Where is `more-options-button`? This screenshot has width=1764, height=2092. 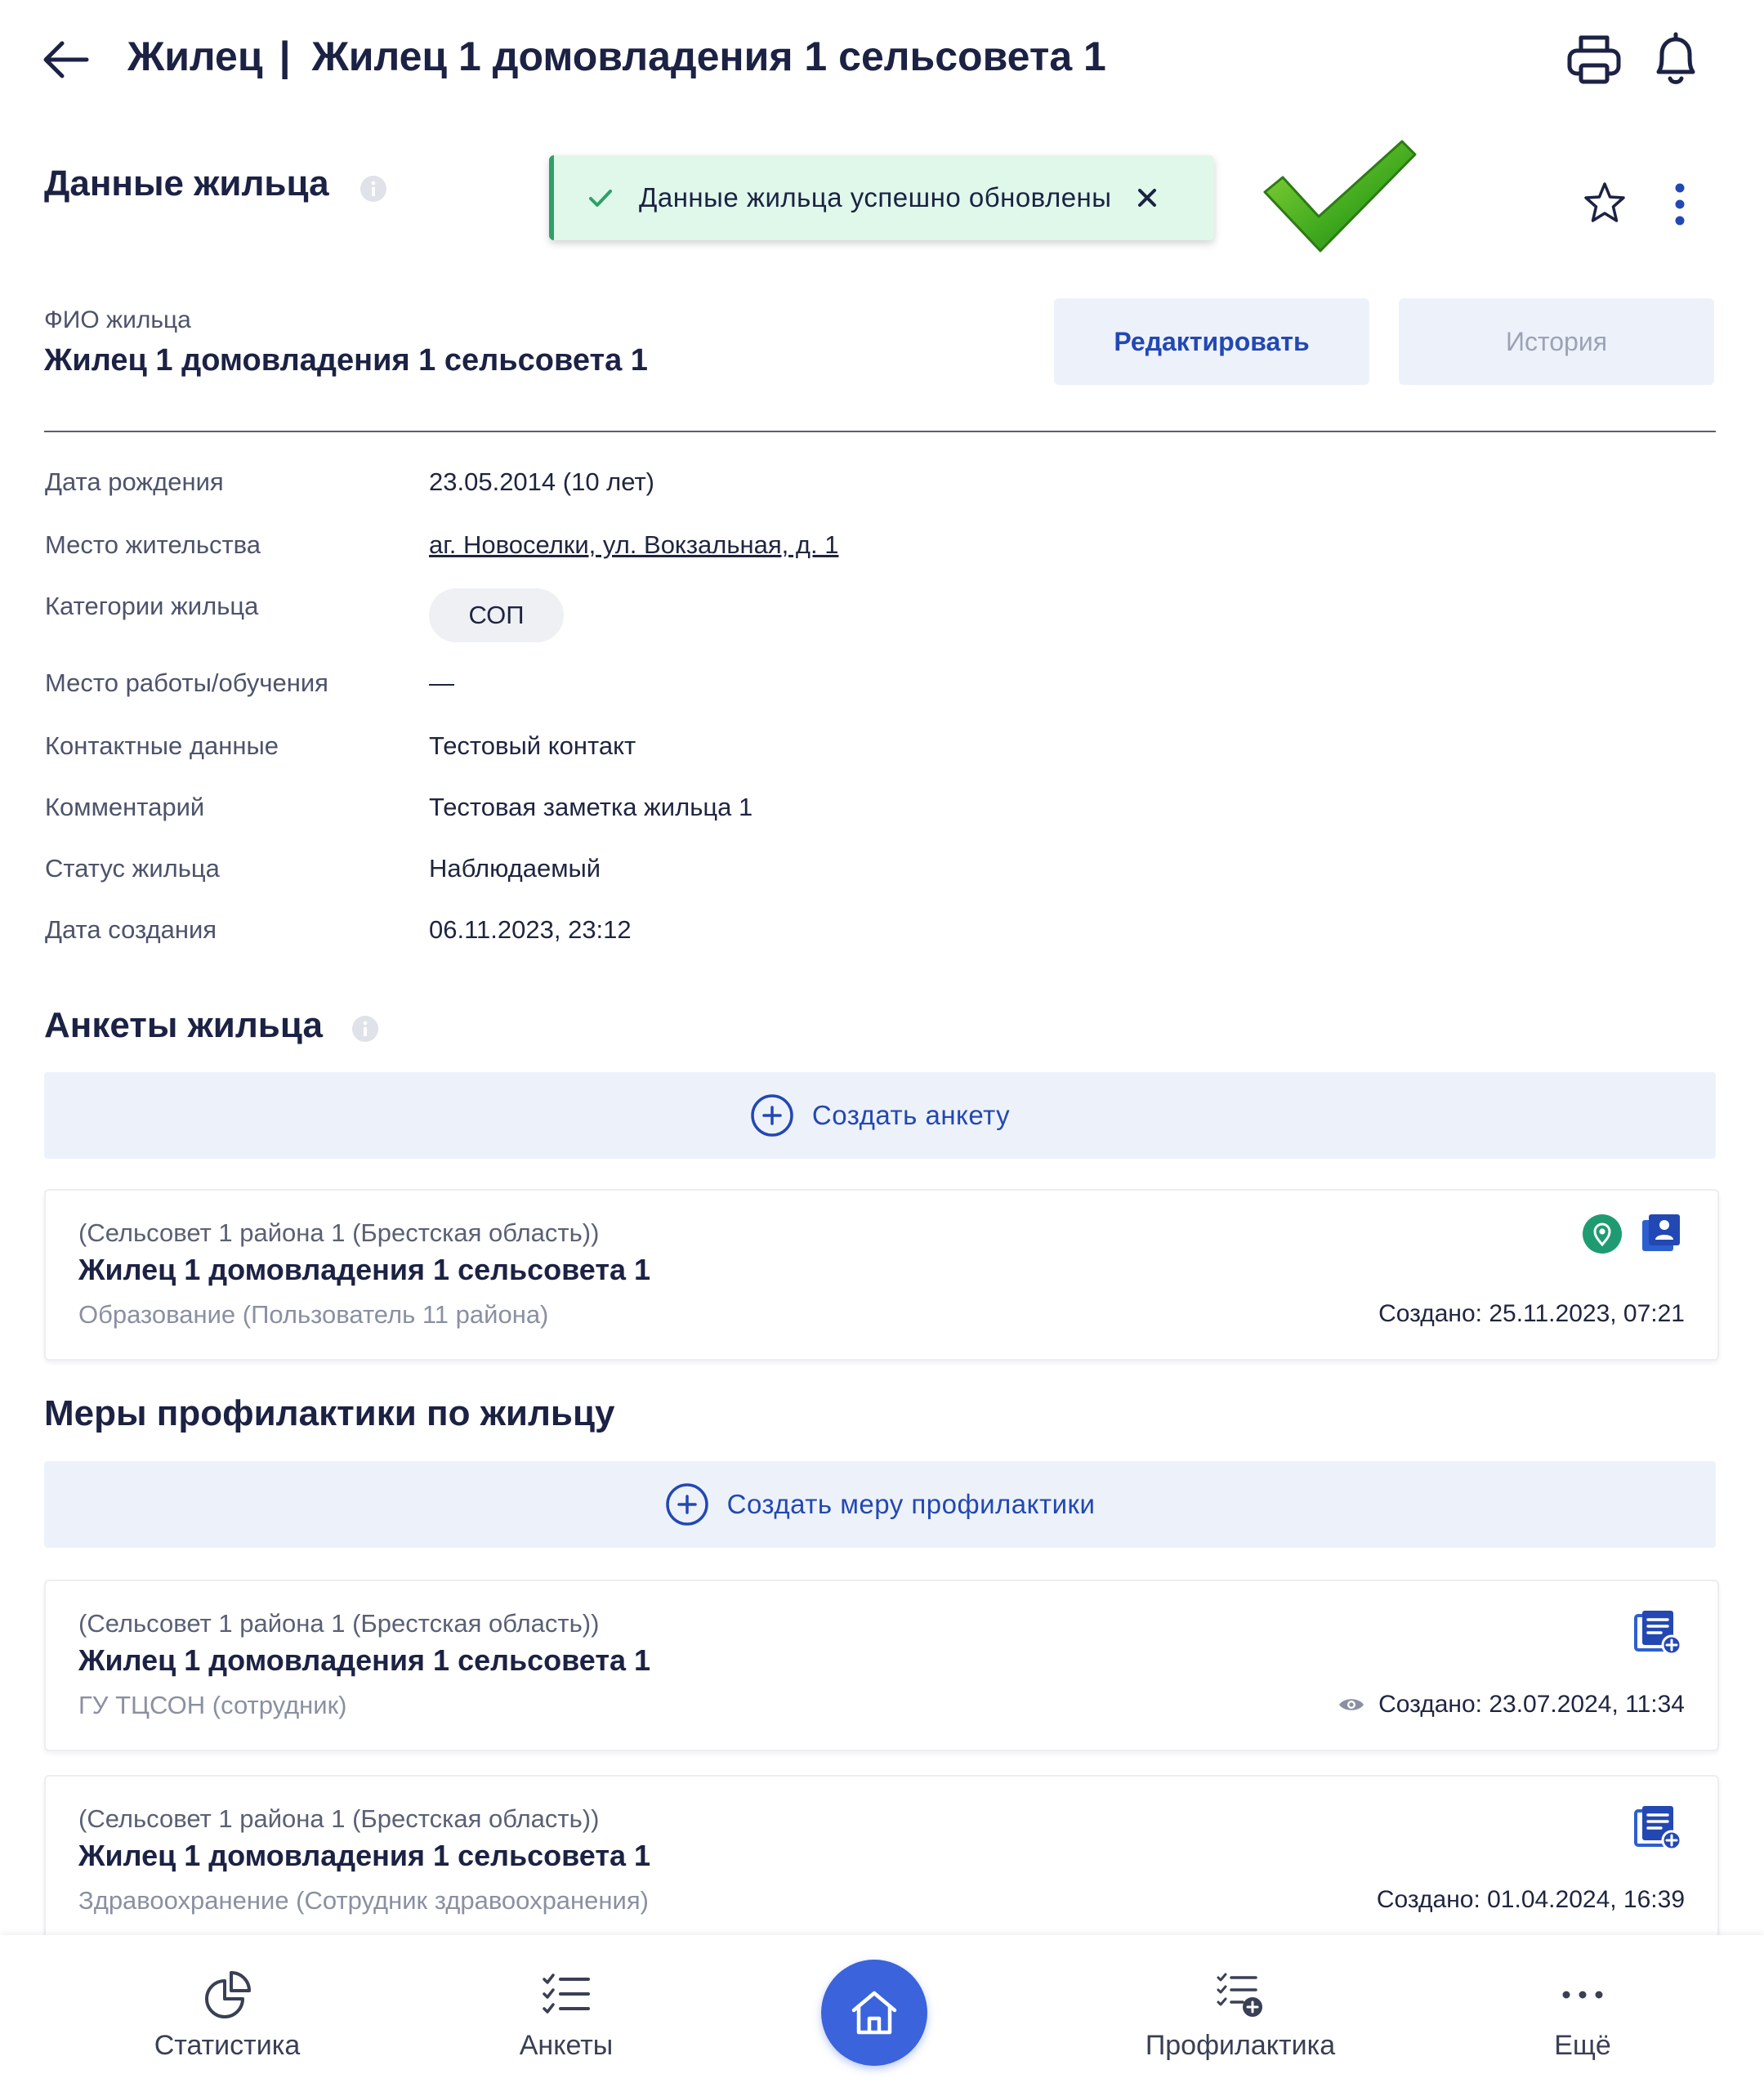 more-options-button is located at coordinates (1680, 204).